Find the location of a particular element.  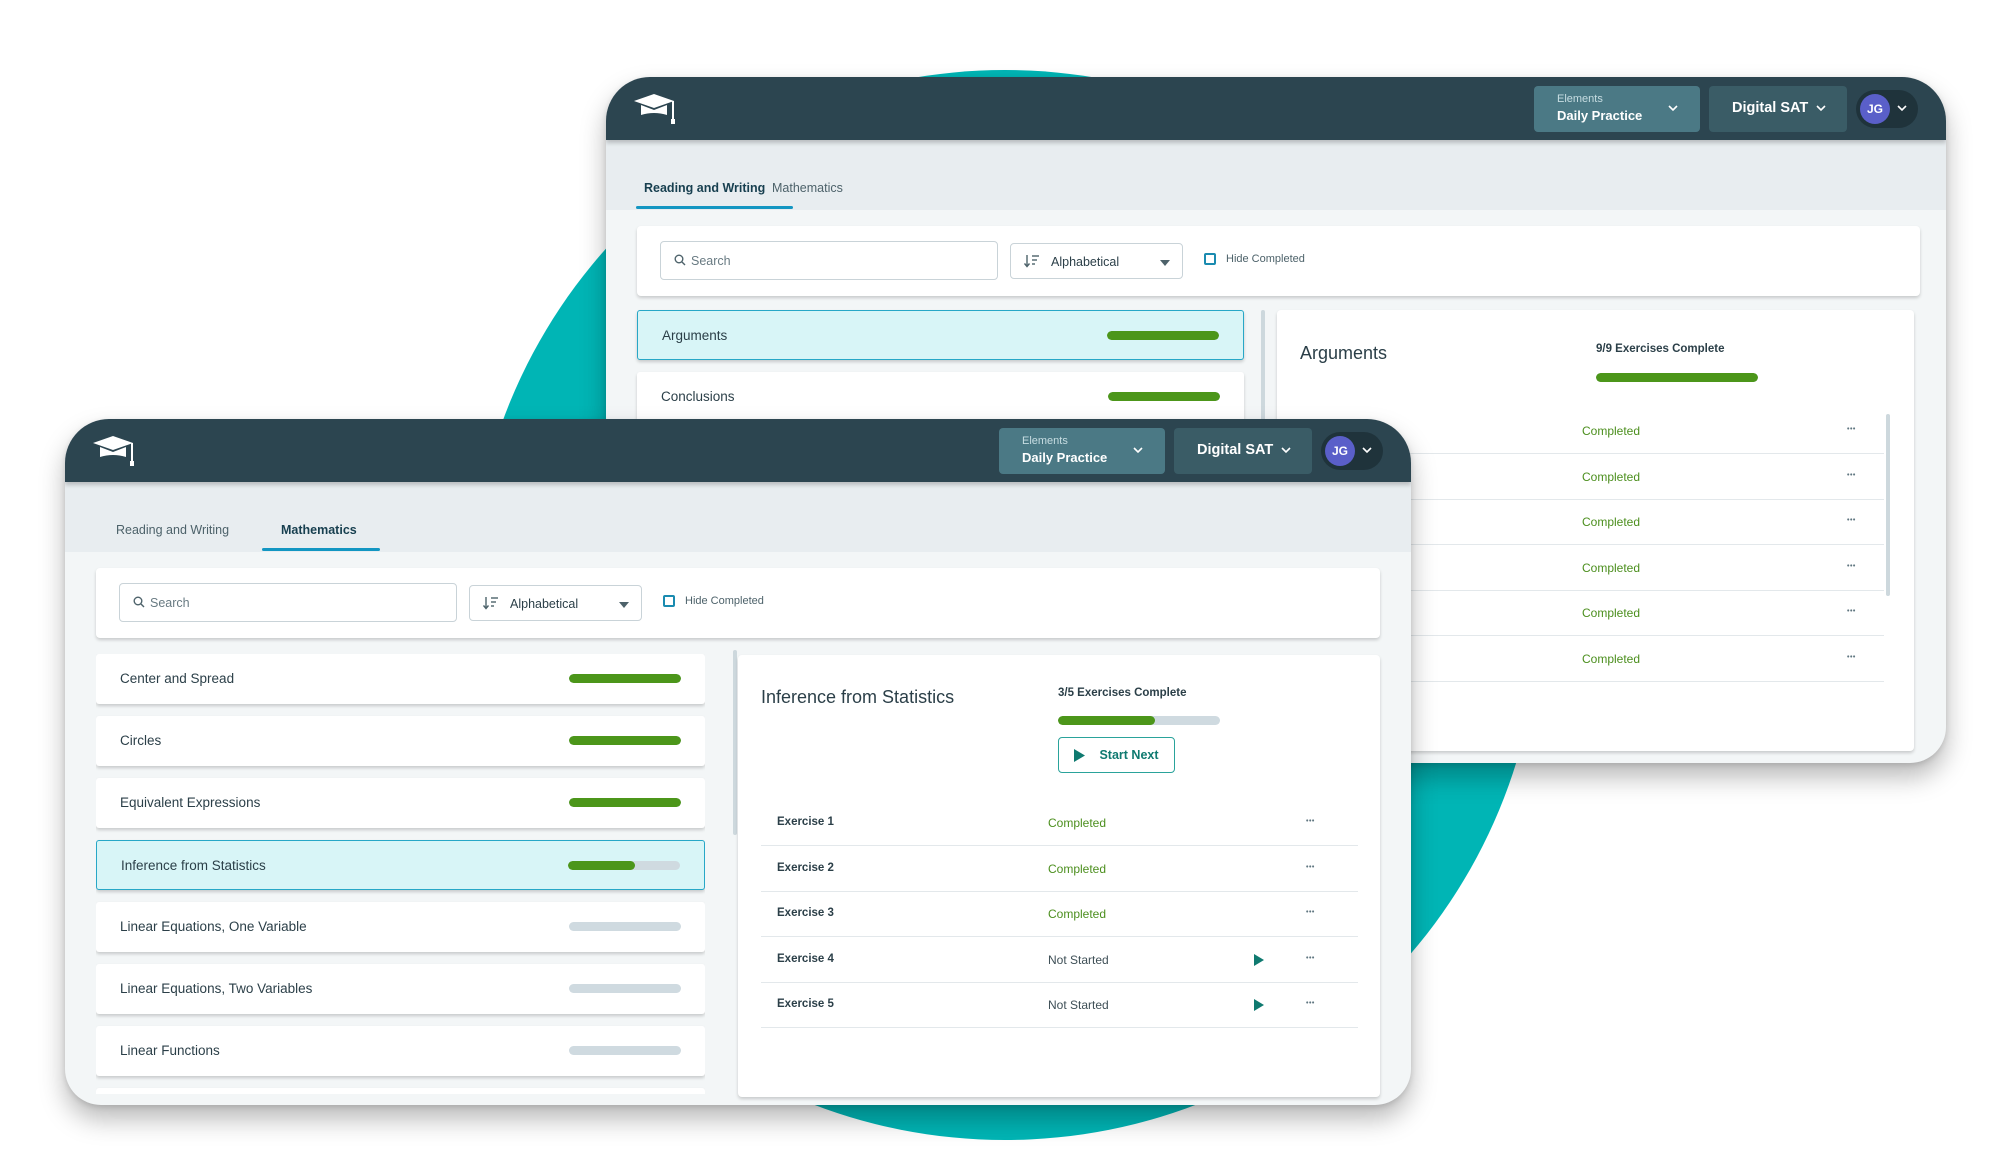

skill-list-item: Equivalent Expressions is located at coordinates (400, 803).